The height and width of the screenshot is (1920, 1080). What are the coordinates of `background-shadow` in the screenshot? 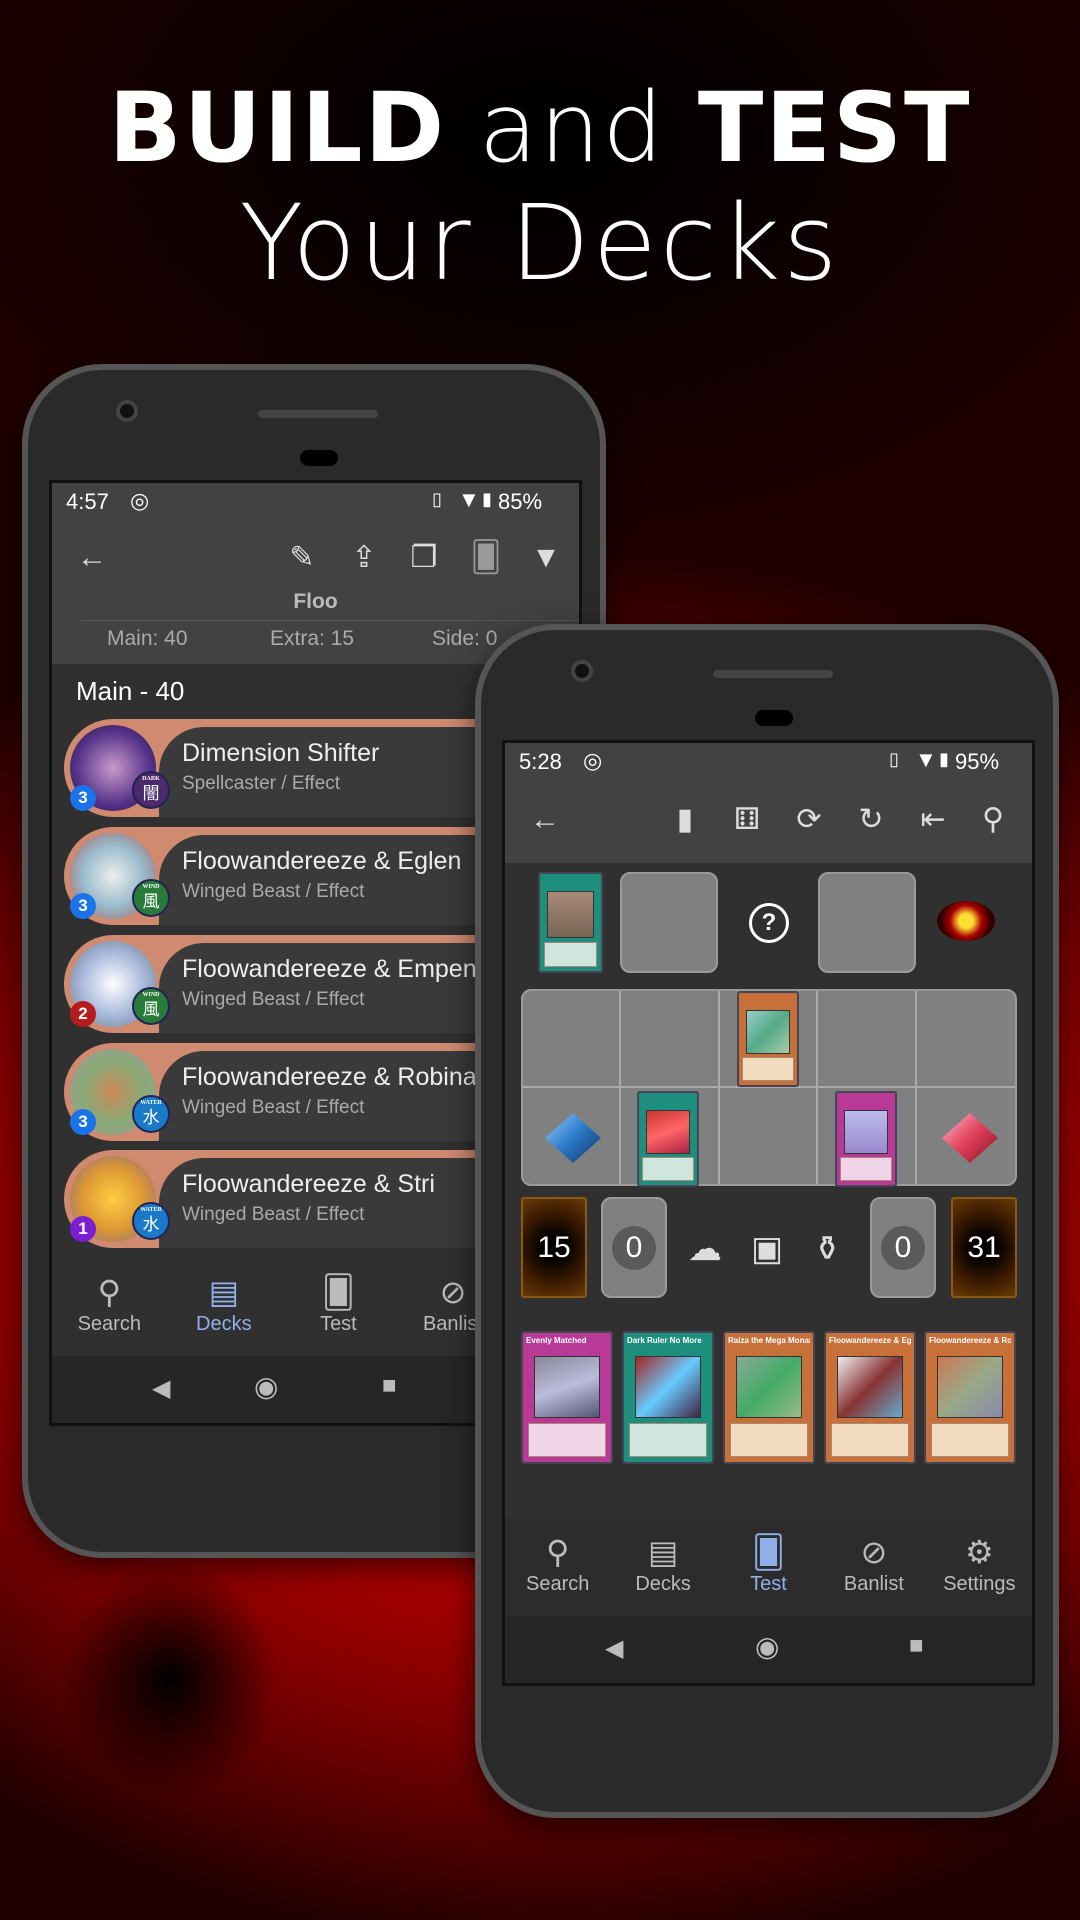 It's located at (170, 1680).